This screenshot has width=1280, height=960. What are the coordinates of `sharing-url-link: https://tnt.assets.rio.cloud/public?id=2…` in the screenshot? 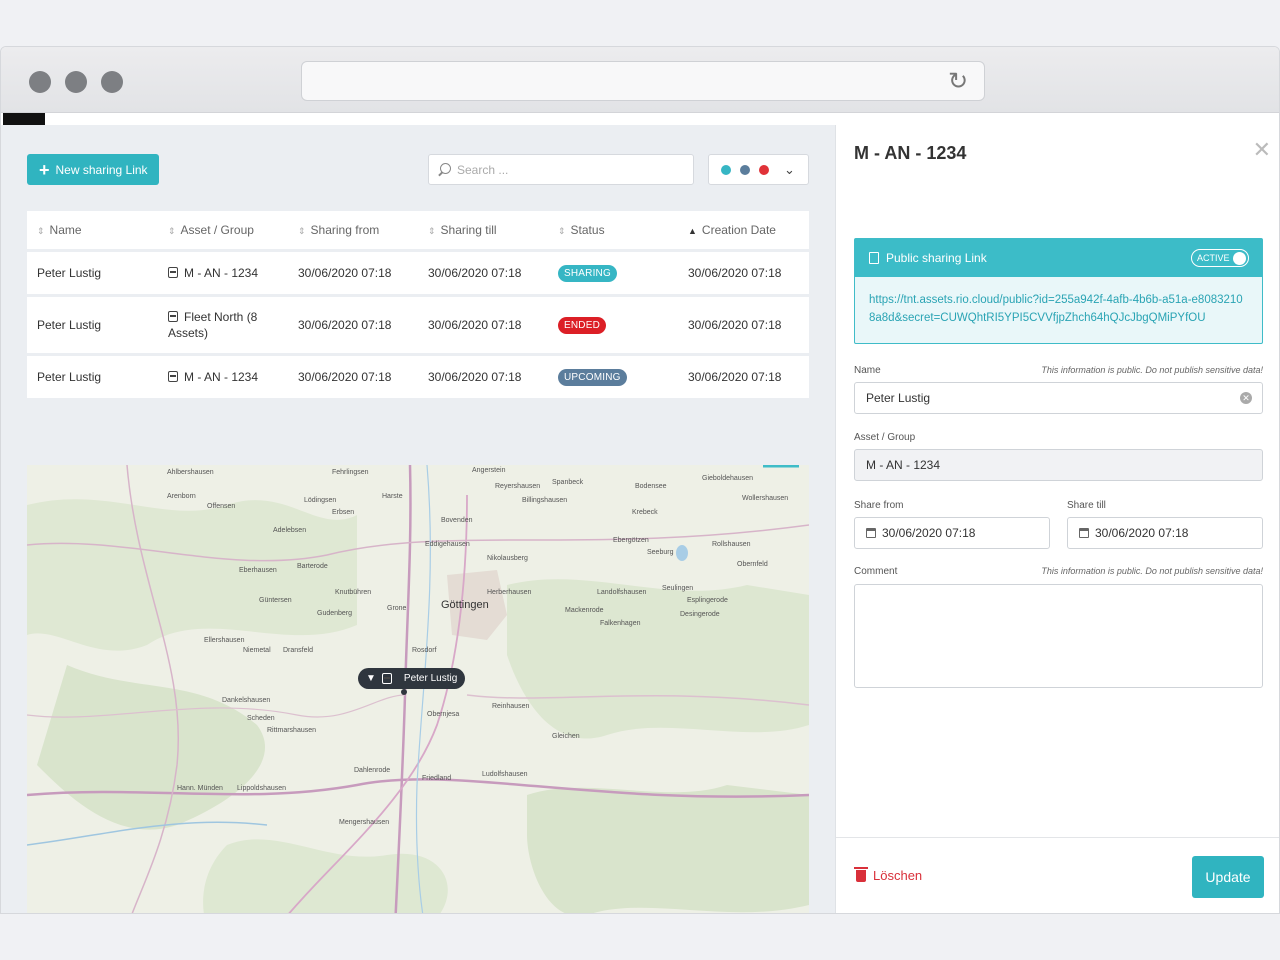 It's located at (1058, 309).